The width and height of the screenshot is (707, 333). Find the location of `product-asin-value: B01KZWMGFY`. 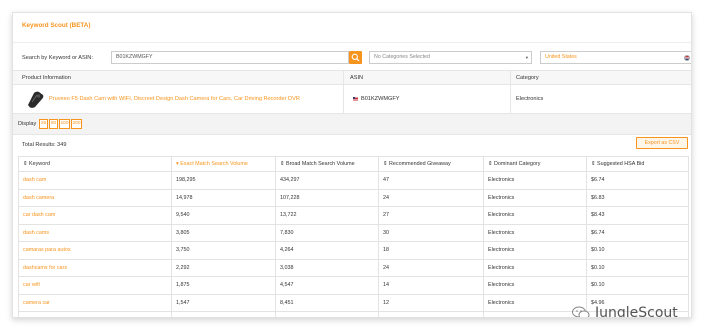

product-asin-value: B01KZWMGFY is located at coordinates (380, 99).